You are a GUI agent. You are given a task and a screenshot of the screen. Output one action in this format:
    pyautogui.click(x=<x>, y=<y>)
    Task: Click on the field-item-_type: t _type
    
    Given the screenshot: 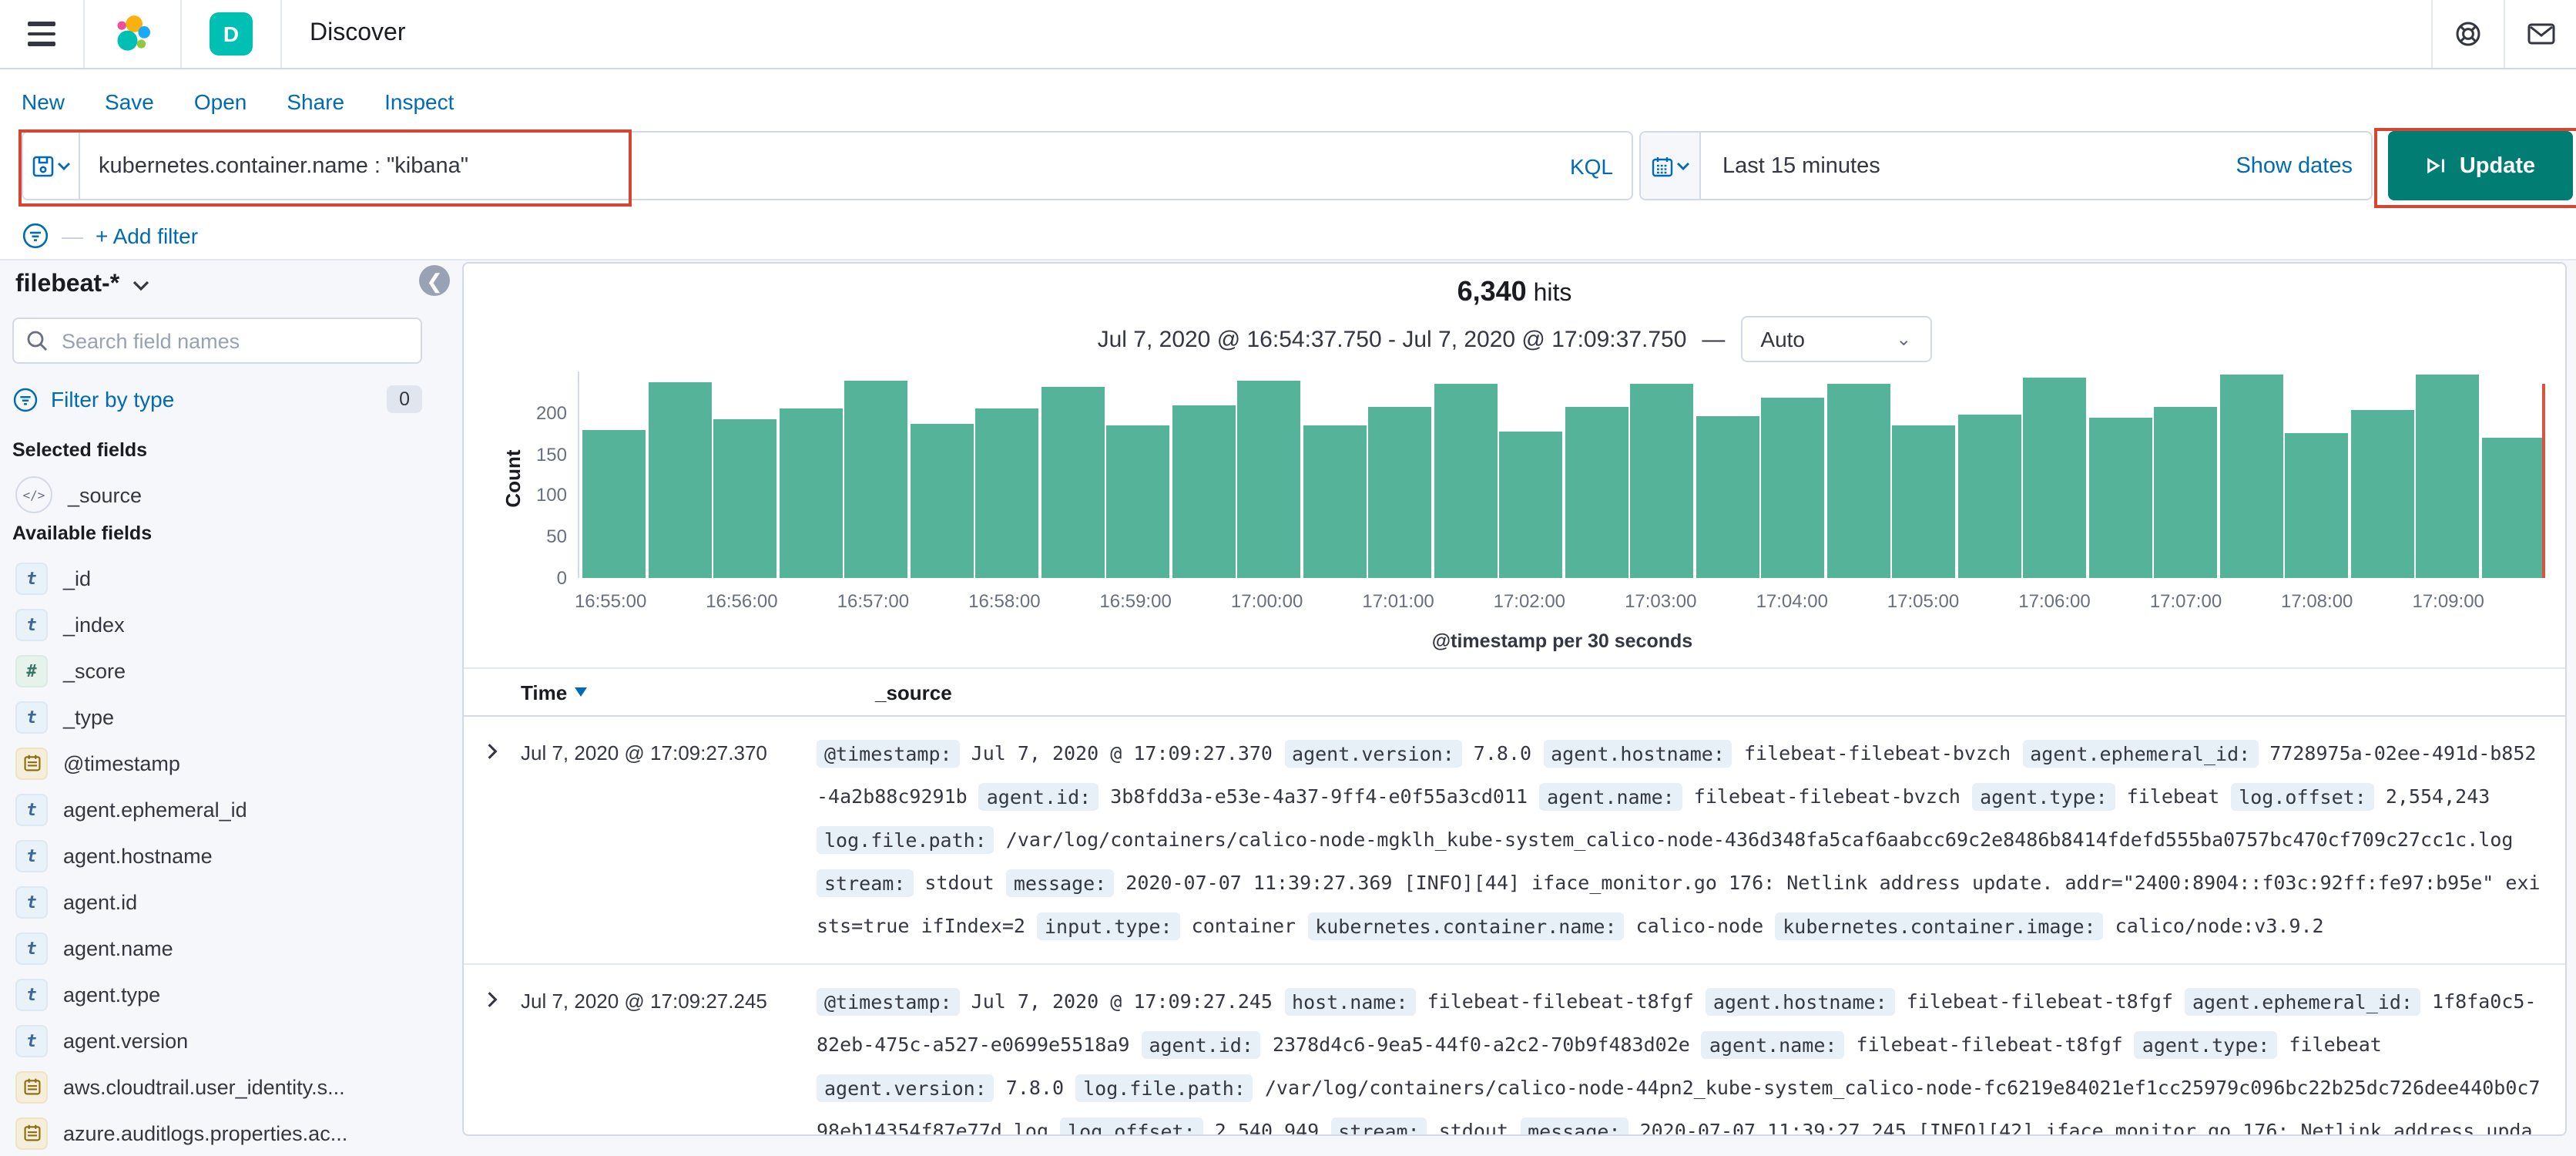 What is the action you would take?
    pyautogui.click(x=223, y=717)
    